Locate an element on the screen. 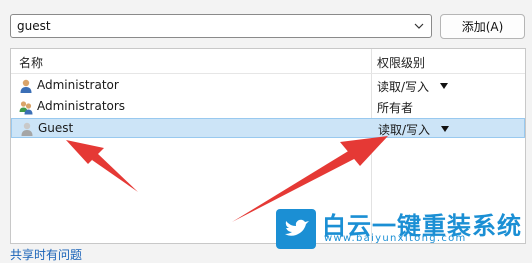 The height and width of the screenshot is (263, 532). list-item-guest: Guest 读取/写入 is located at coordinates (268, 128).